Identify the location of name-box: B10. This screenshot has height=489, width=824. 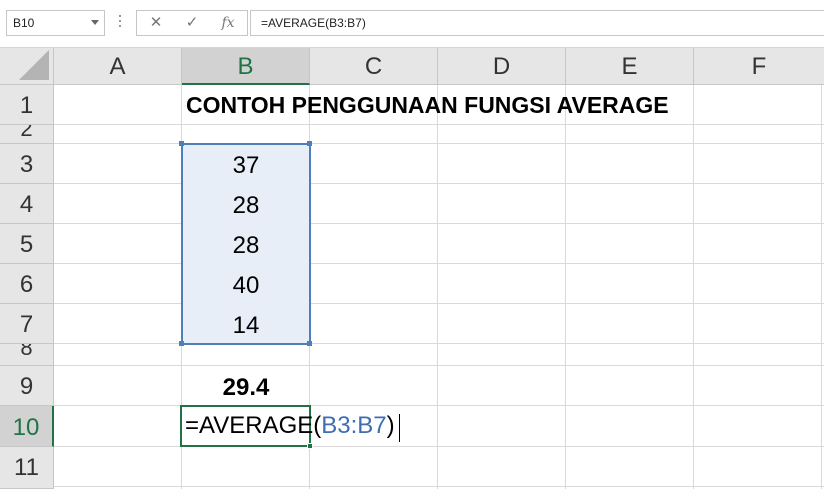
(55, 23).